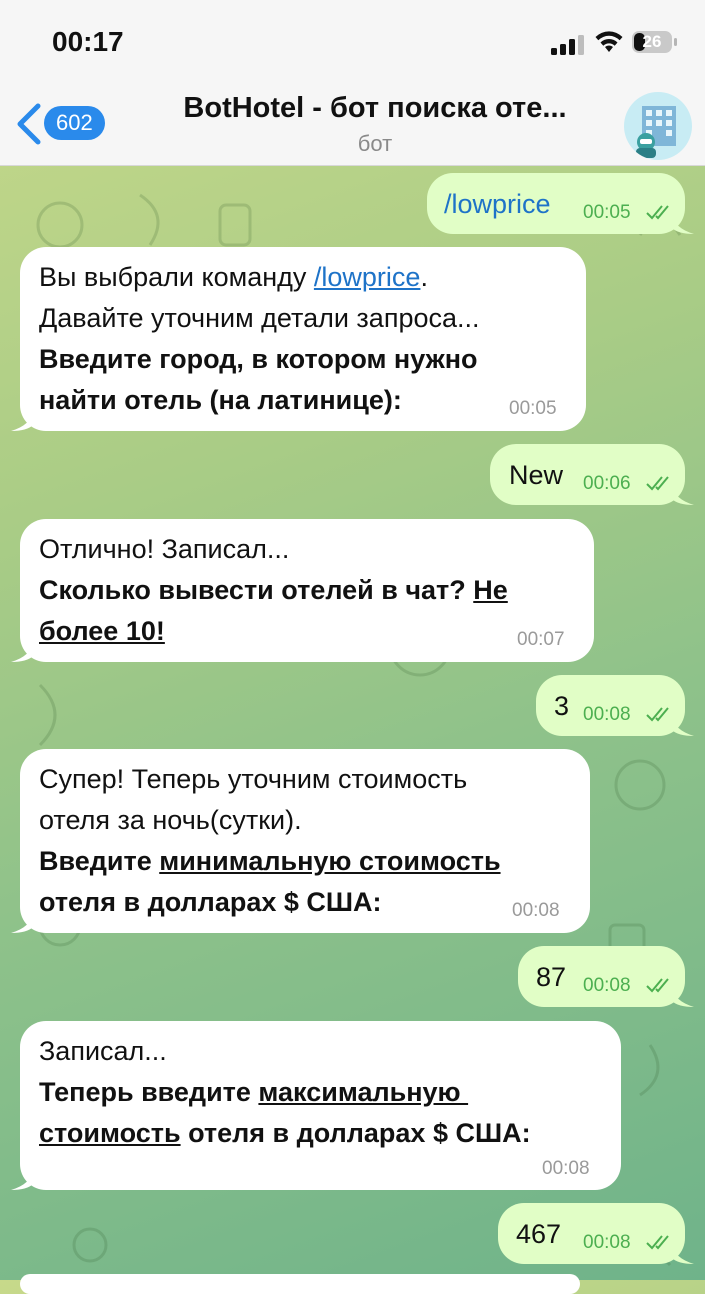 This screenshot has width=705, height=1294. Describe the element at coordinates (88, 41) in the screenshot. I see `status-time: 00:17` at that location.